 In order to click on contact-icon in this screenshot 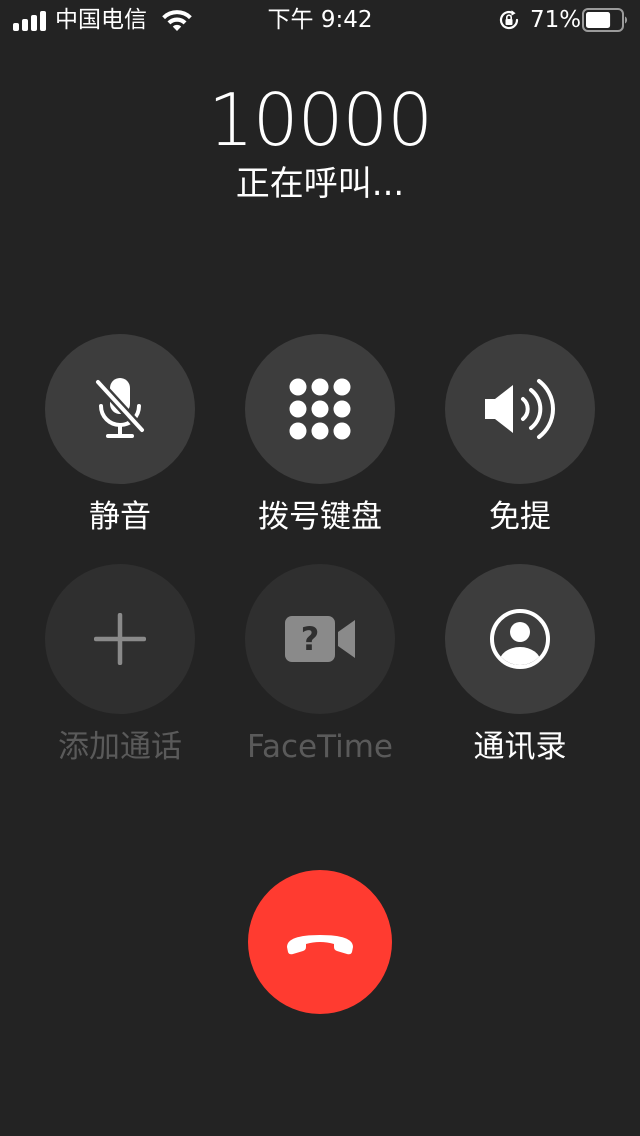, I will do `click(520, 639)`.